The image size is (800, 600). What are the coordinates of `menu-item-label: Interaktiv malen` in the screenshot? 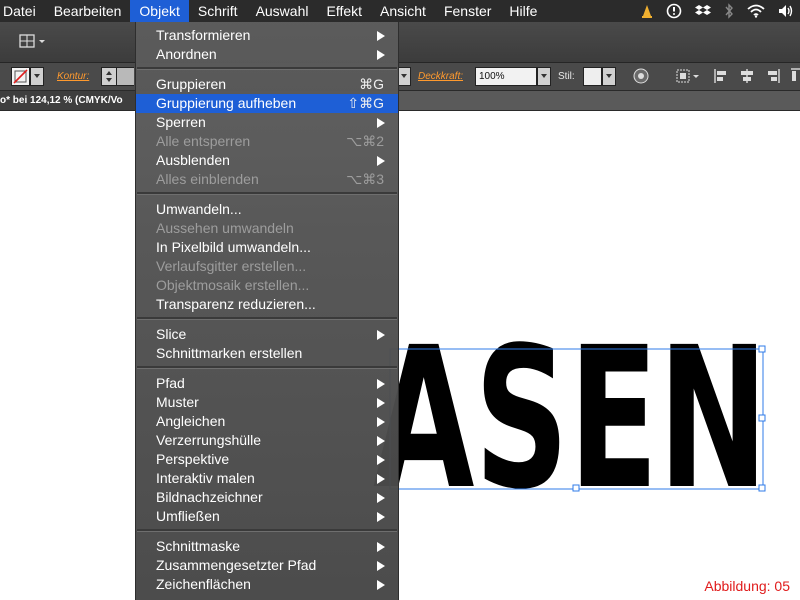 It's located at (205, 478).